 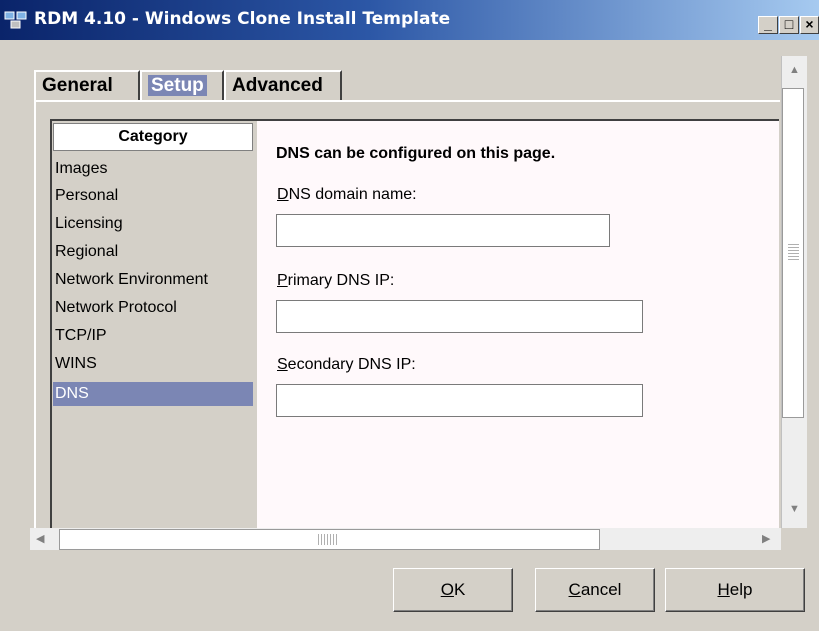 I want to click on help-button: Help, so click(x=735, y=590).